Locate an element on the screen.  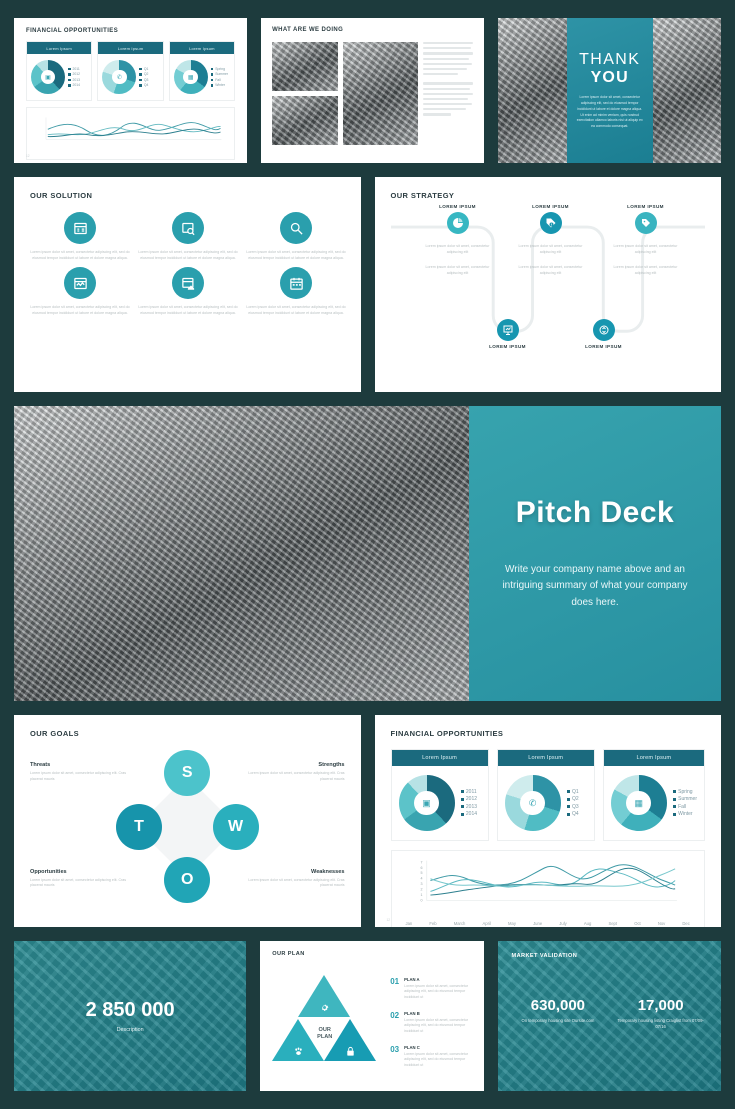
x-tick: June is located at coordinates (538, 923).